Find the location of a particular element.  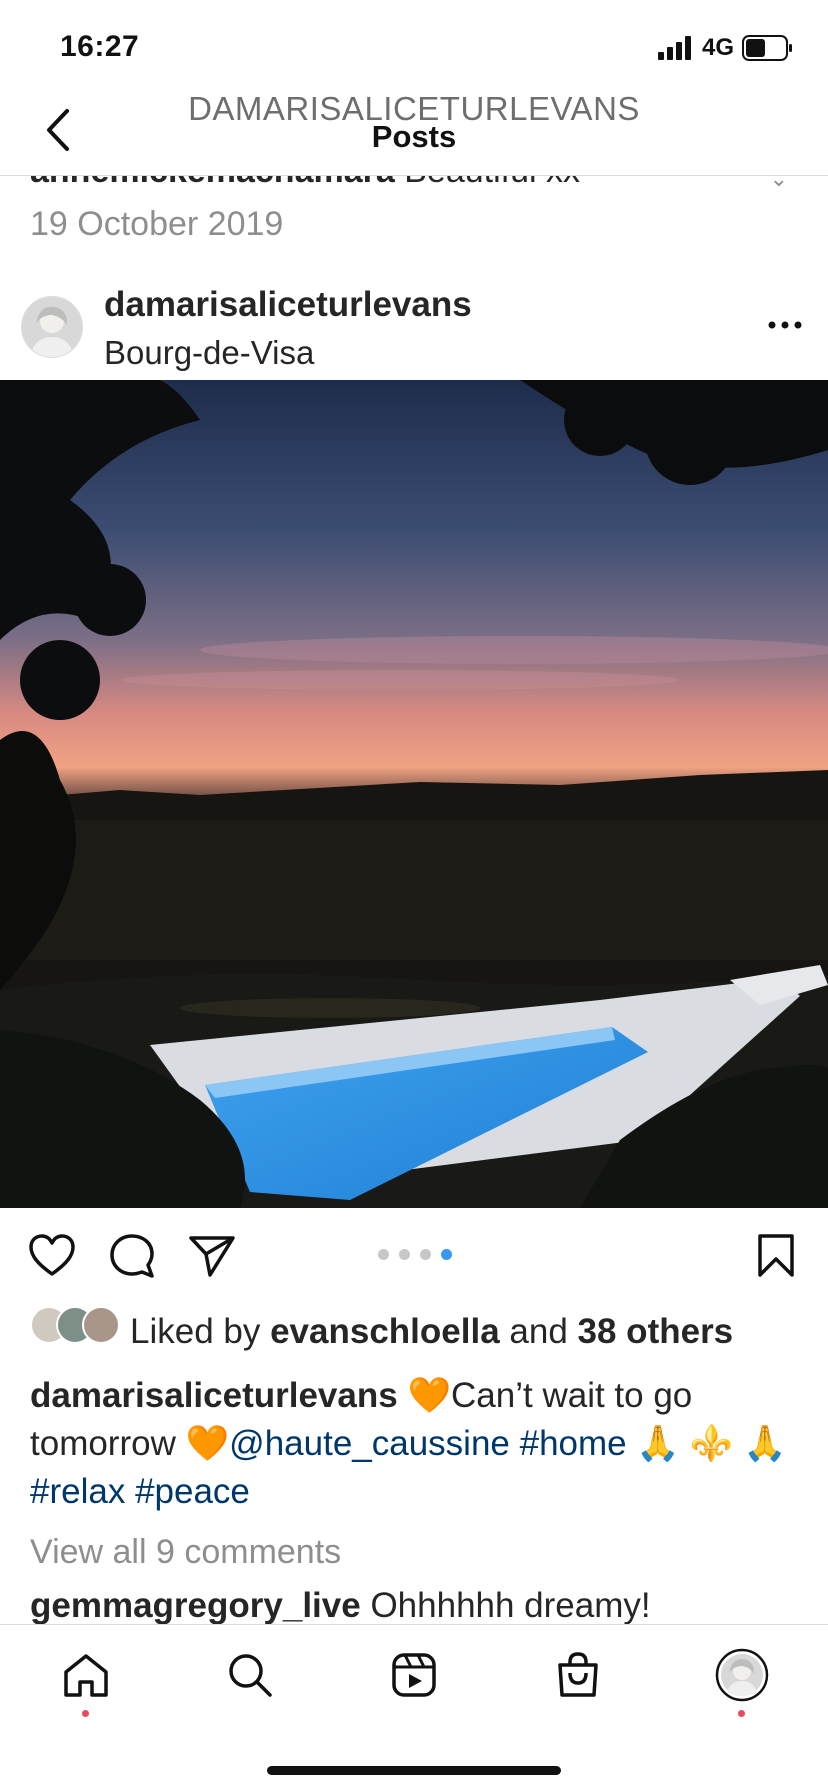

battery-icon is located at coordinates (767, 48).